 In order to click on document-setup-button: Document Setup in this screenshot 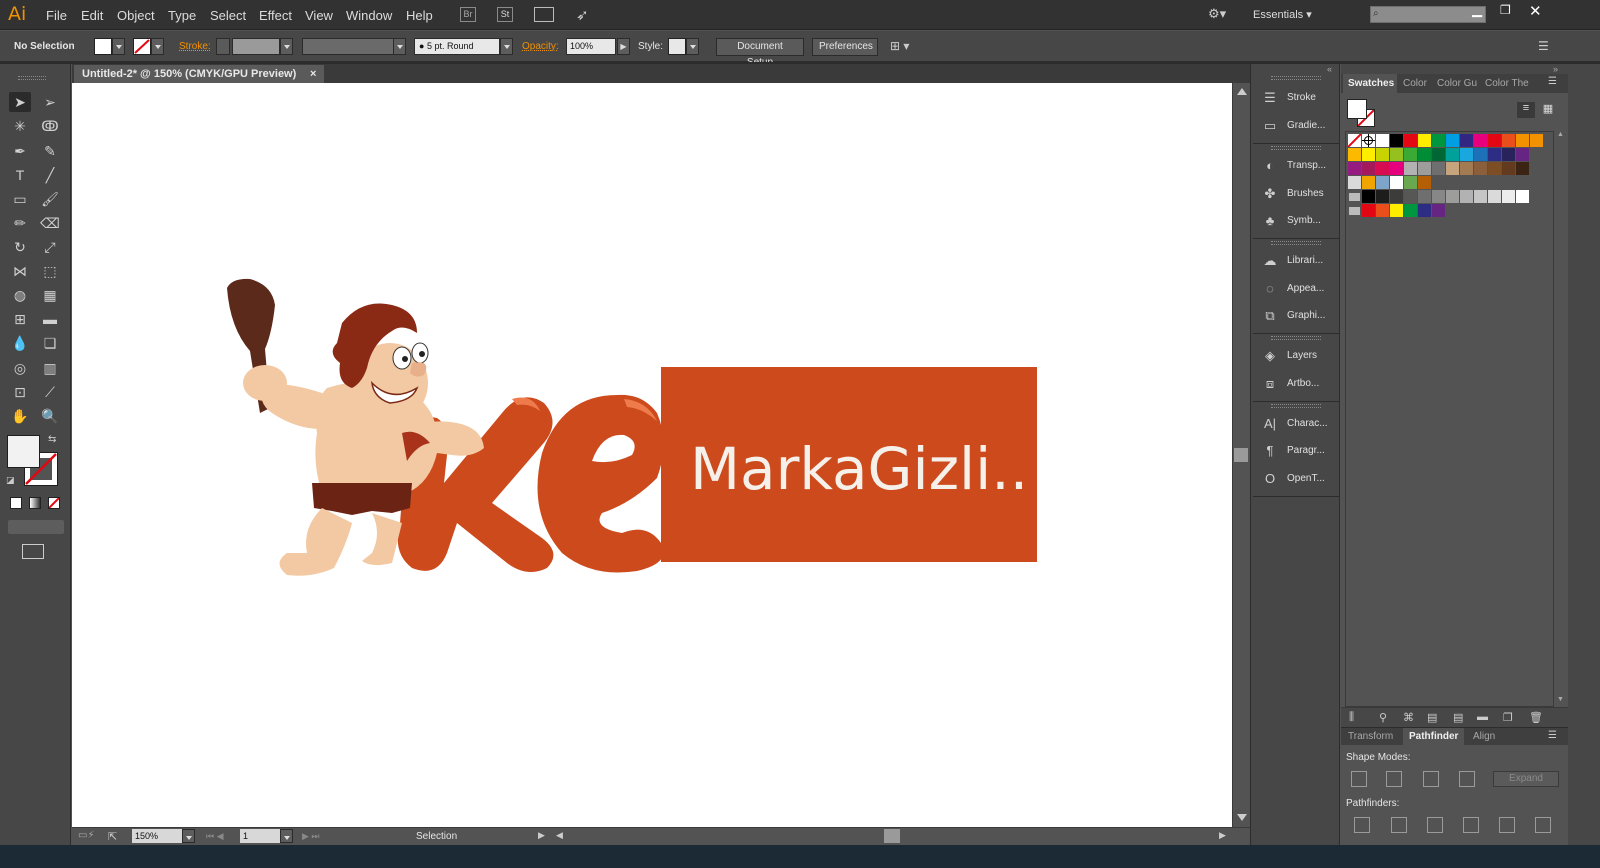, I will do `click(760, 53)`.